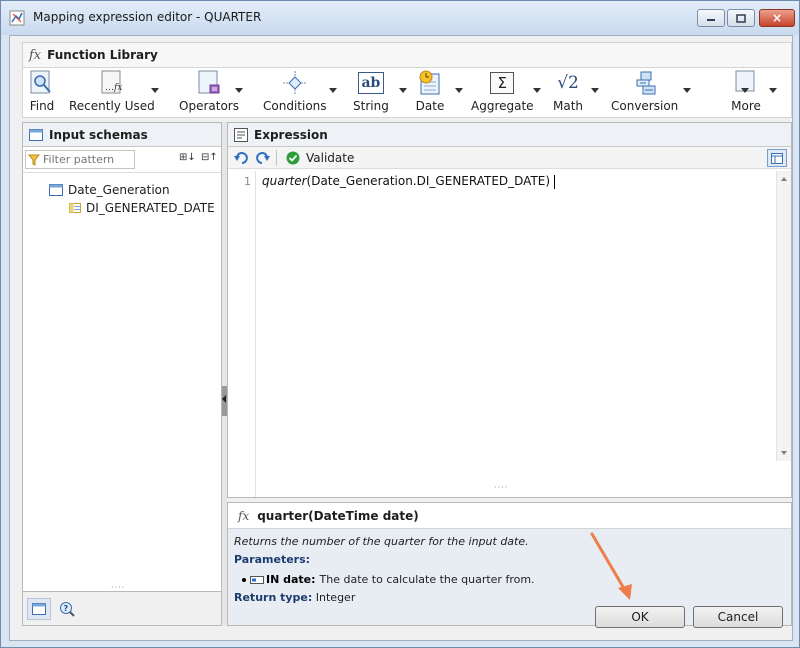 The width and height of the screenshot is (800, 648). I want to click on string-ab-glyph: ab, so click(371, 83).